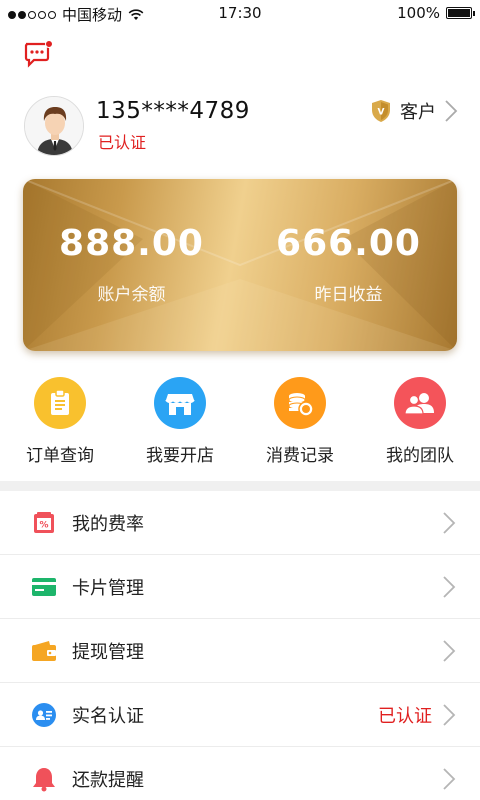  What do you see at coordinates (44, 651) in the screenshot?
I see `wallet-icon` at bounding box center [44, 651].